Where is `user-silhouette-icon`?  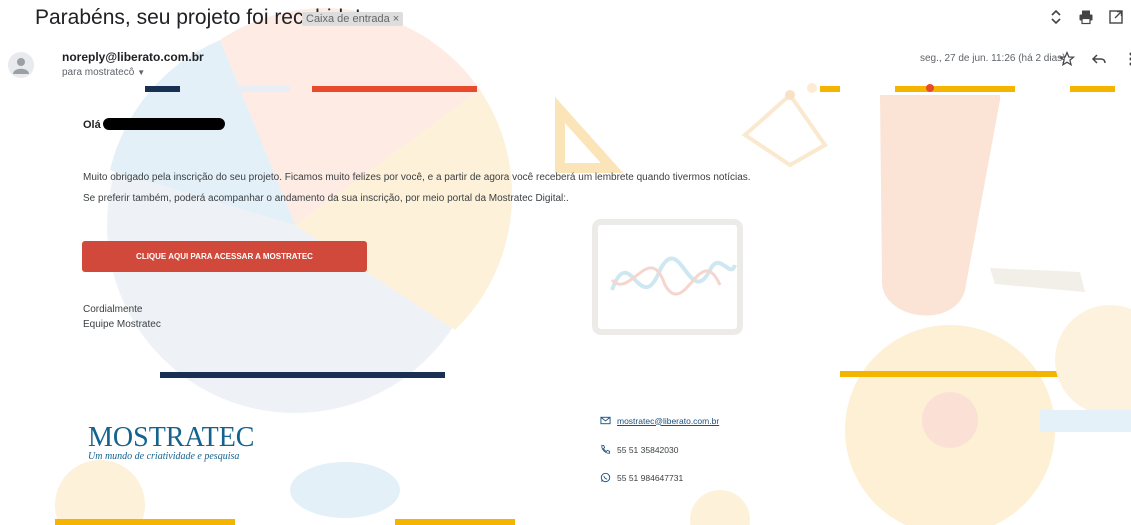
user-silhouette-icon is located at coordinates (21, 66).